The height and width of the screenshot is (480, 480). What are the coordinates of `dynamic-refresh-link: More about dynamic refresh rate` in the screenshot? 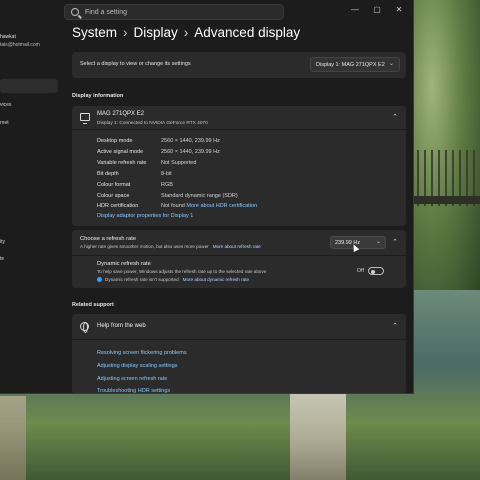 It's located at (216, 279).